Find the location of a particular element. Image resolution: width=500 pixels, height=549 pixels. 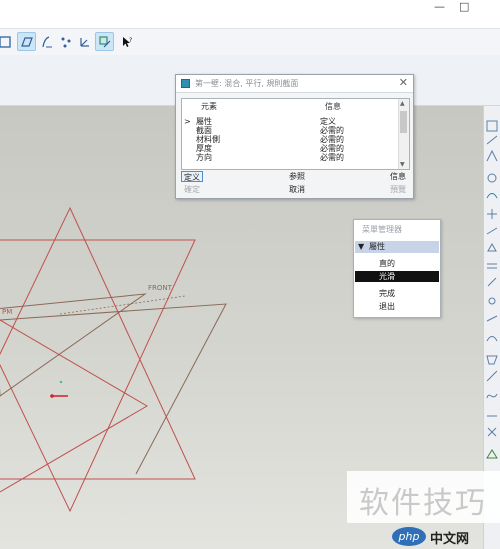

maximize-button: □ is located at coordinates (464, 6).